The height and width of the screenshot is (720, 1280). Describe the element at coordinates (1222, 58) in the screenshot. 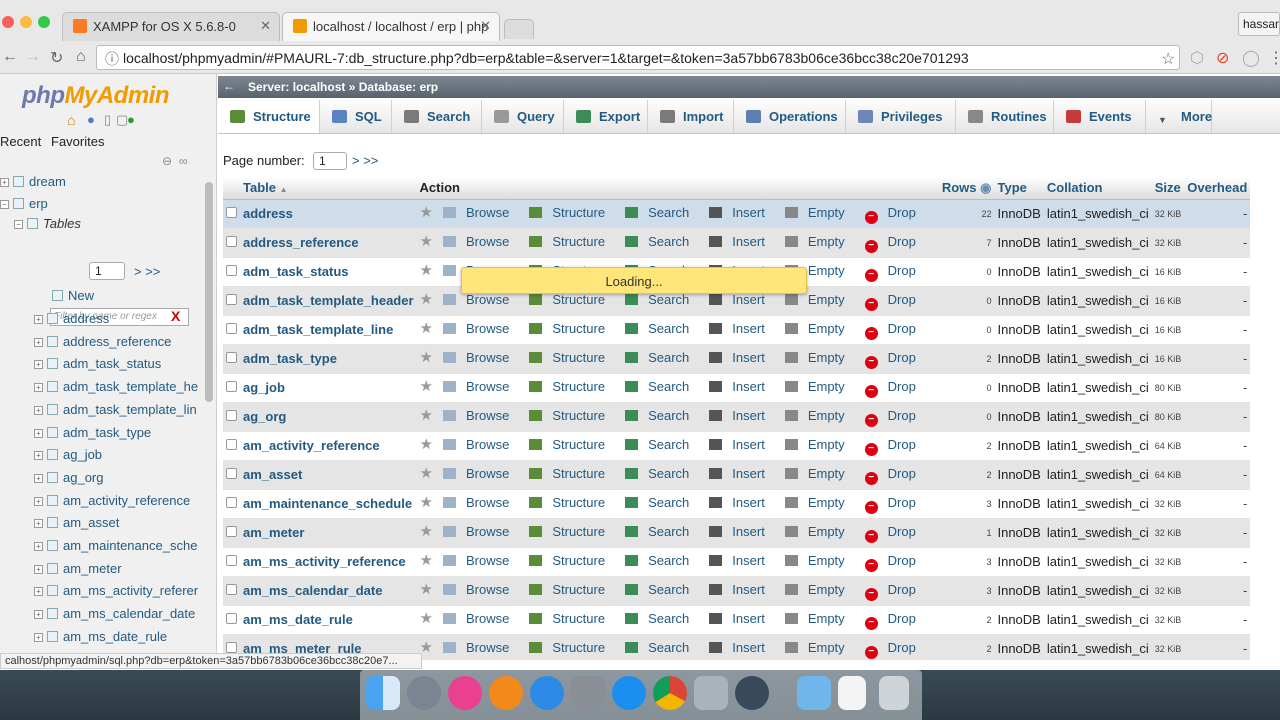

I see `extension-red-icon: ⊘` at that location.